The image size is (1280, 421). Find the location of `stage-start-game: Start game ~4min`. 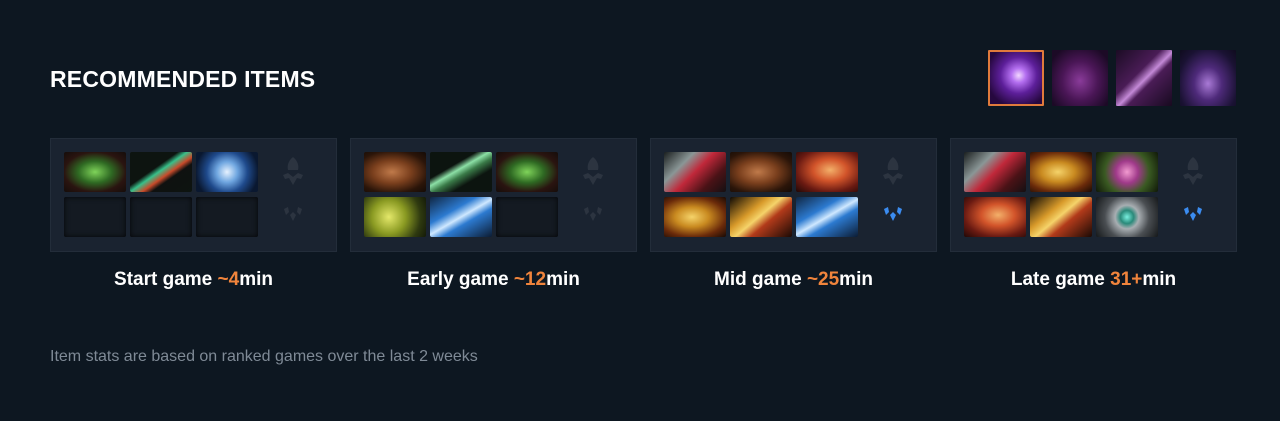

stage-start-game: Start game ~4min is located at coordinates (193, 214).